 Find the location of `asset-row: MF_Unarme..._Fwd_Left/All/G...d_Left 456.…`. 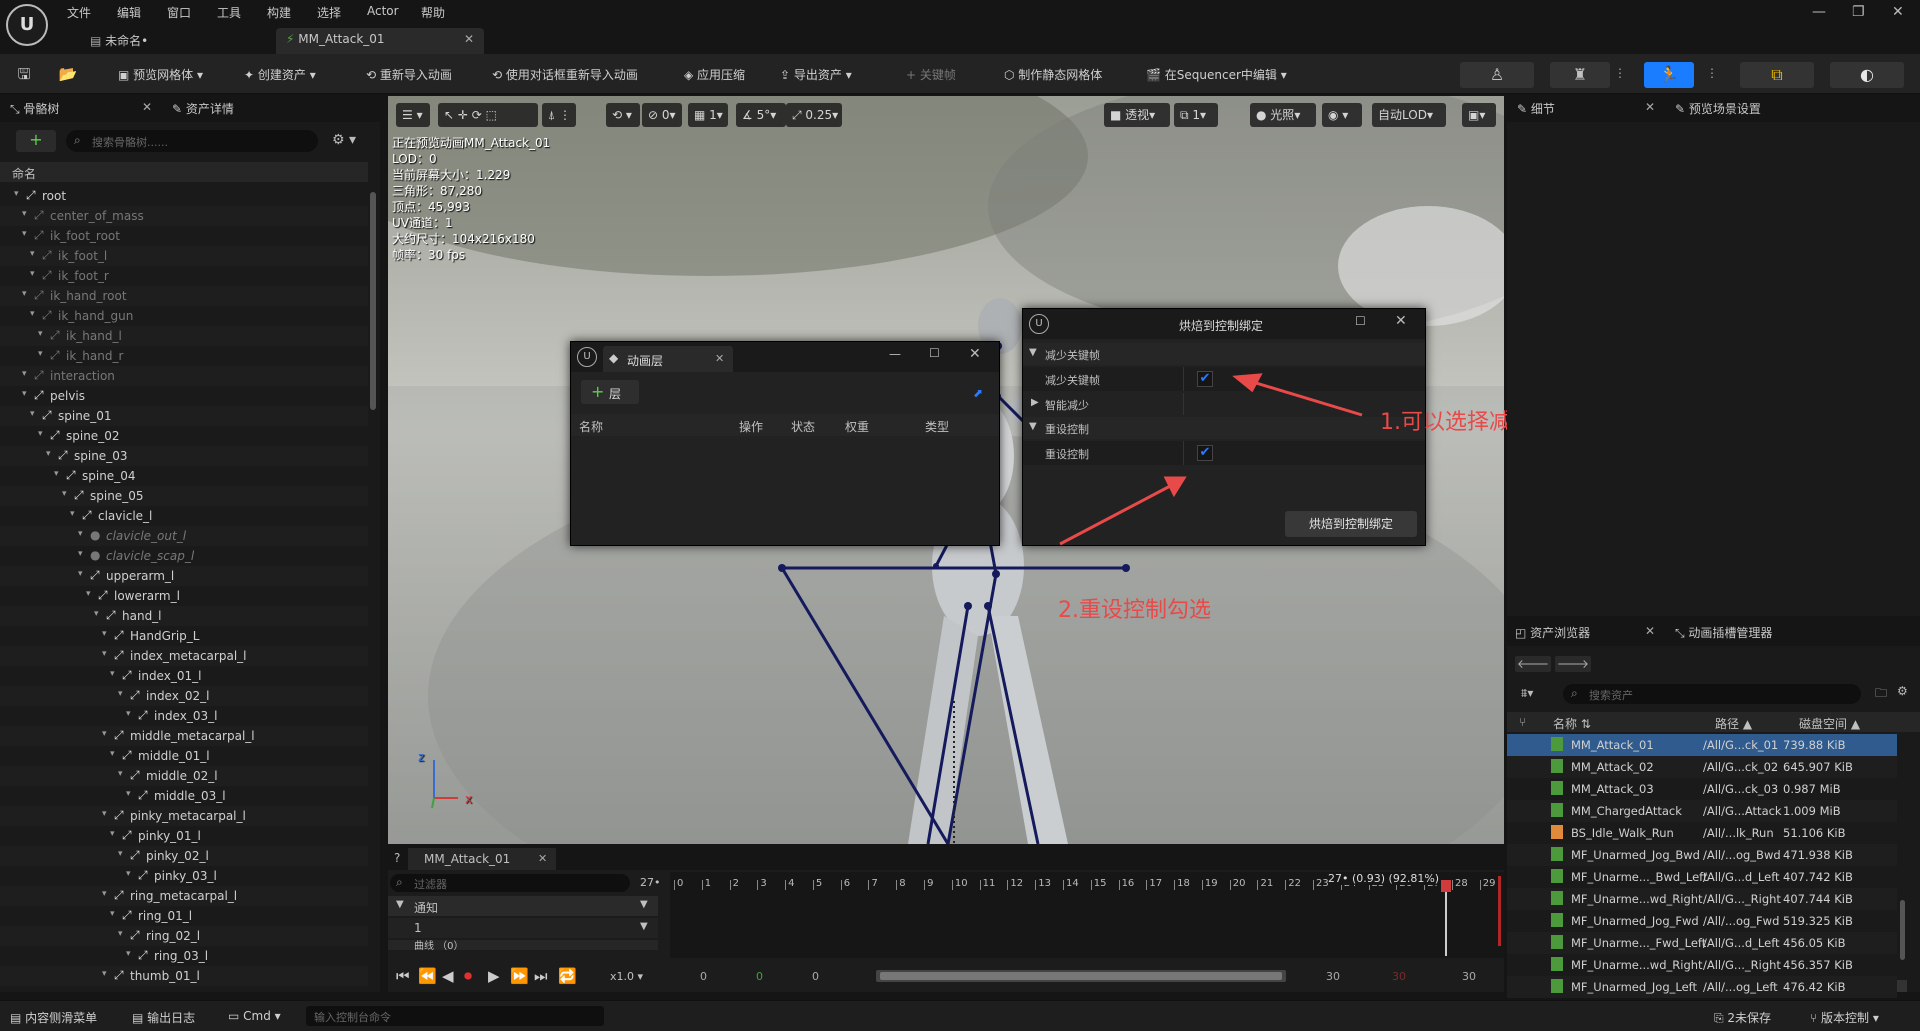

asset-row: MF_Unarme..._Fwd_Left/All/G...d_Left 456.… is located at coordinates (1702, 943).